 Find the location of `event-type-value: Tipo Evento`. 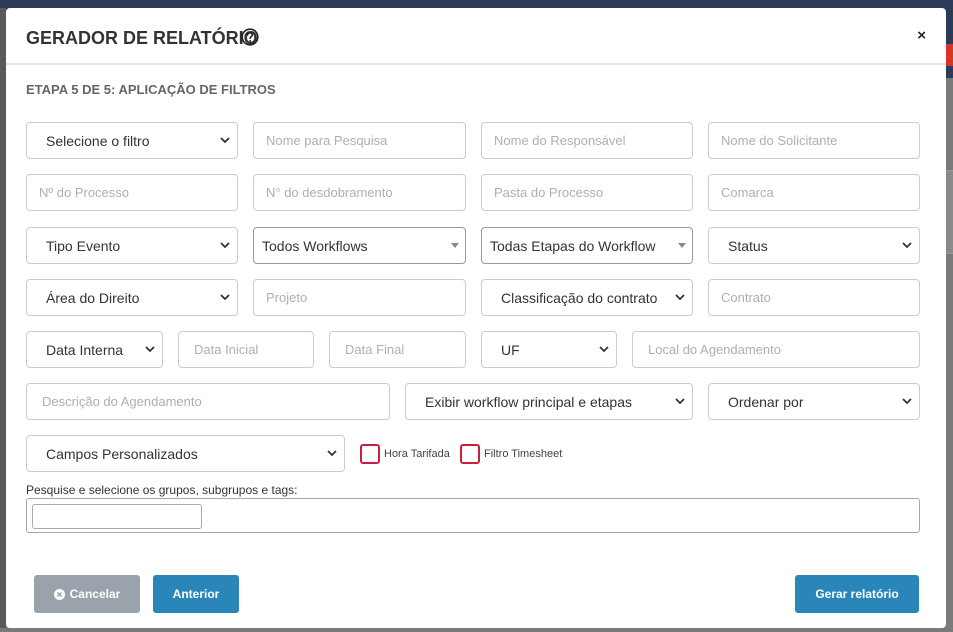

event-type-value: Tipo Evento is located at coordinates (83, 245).